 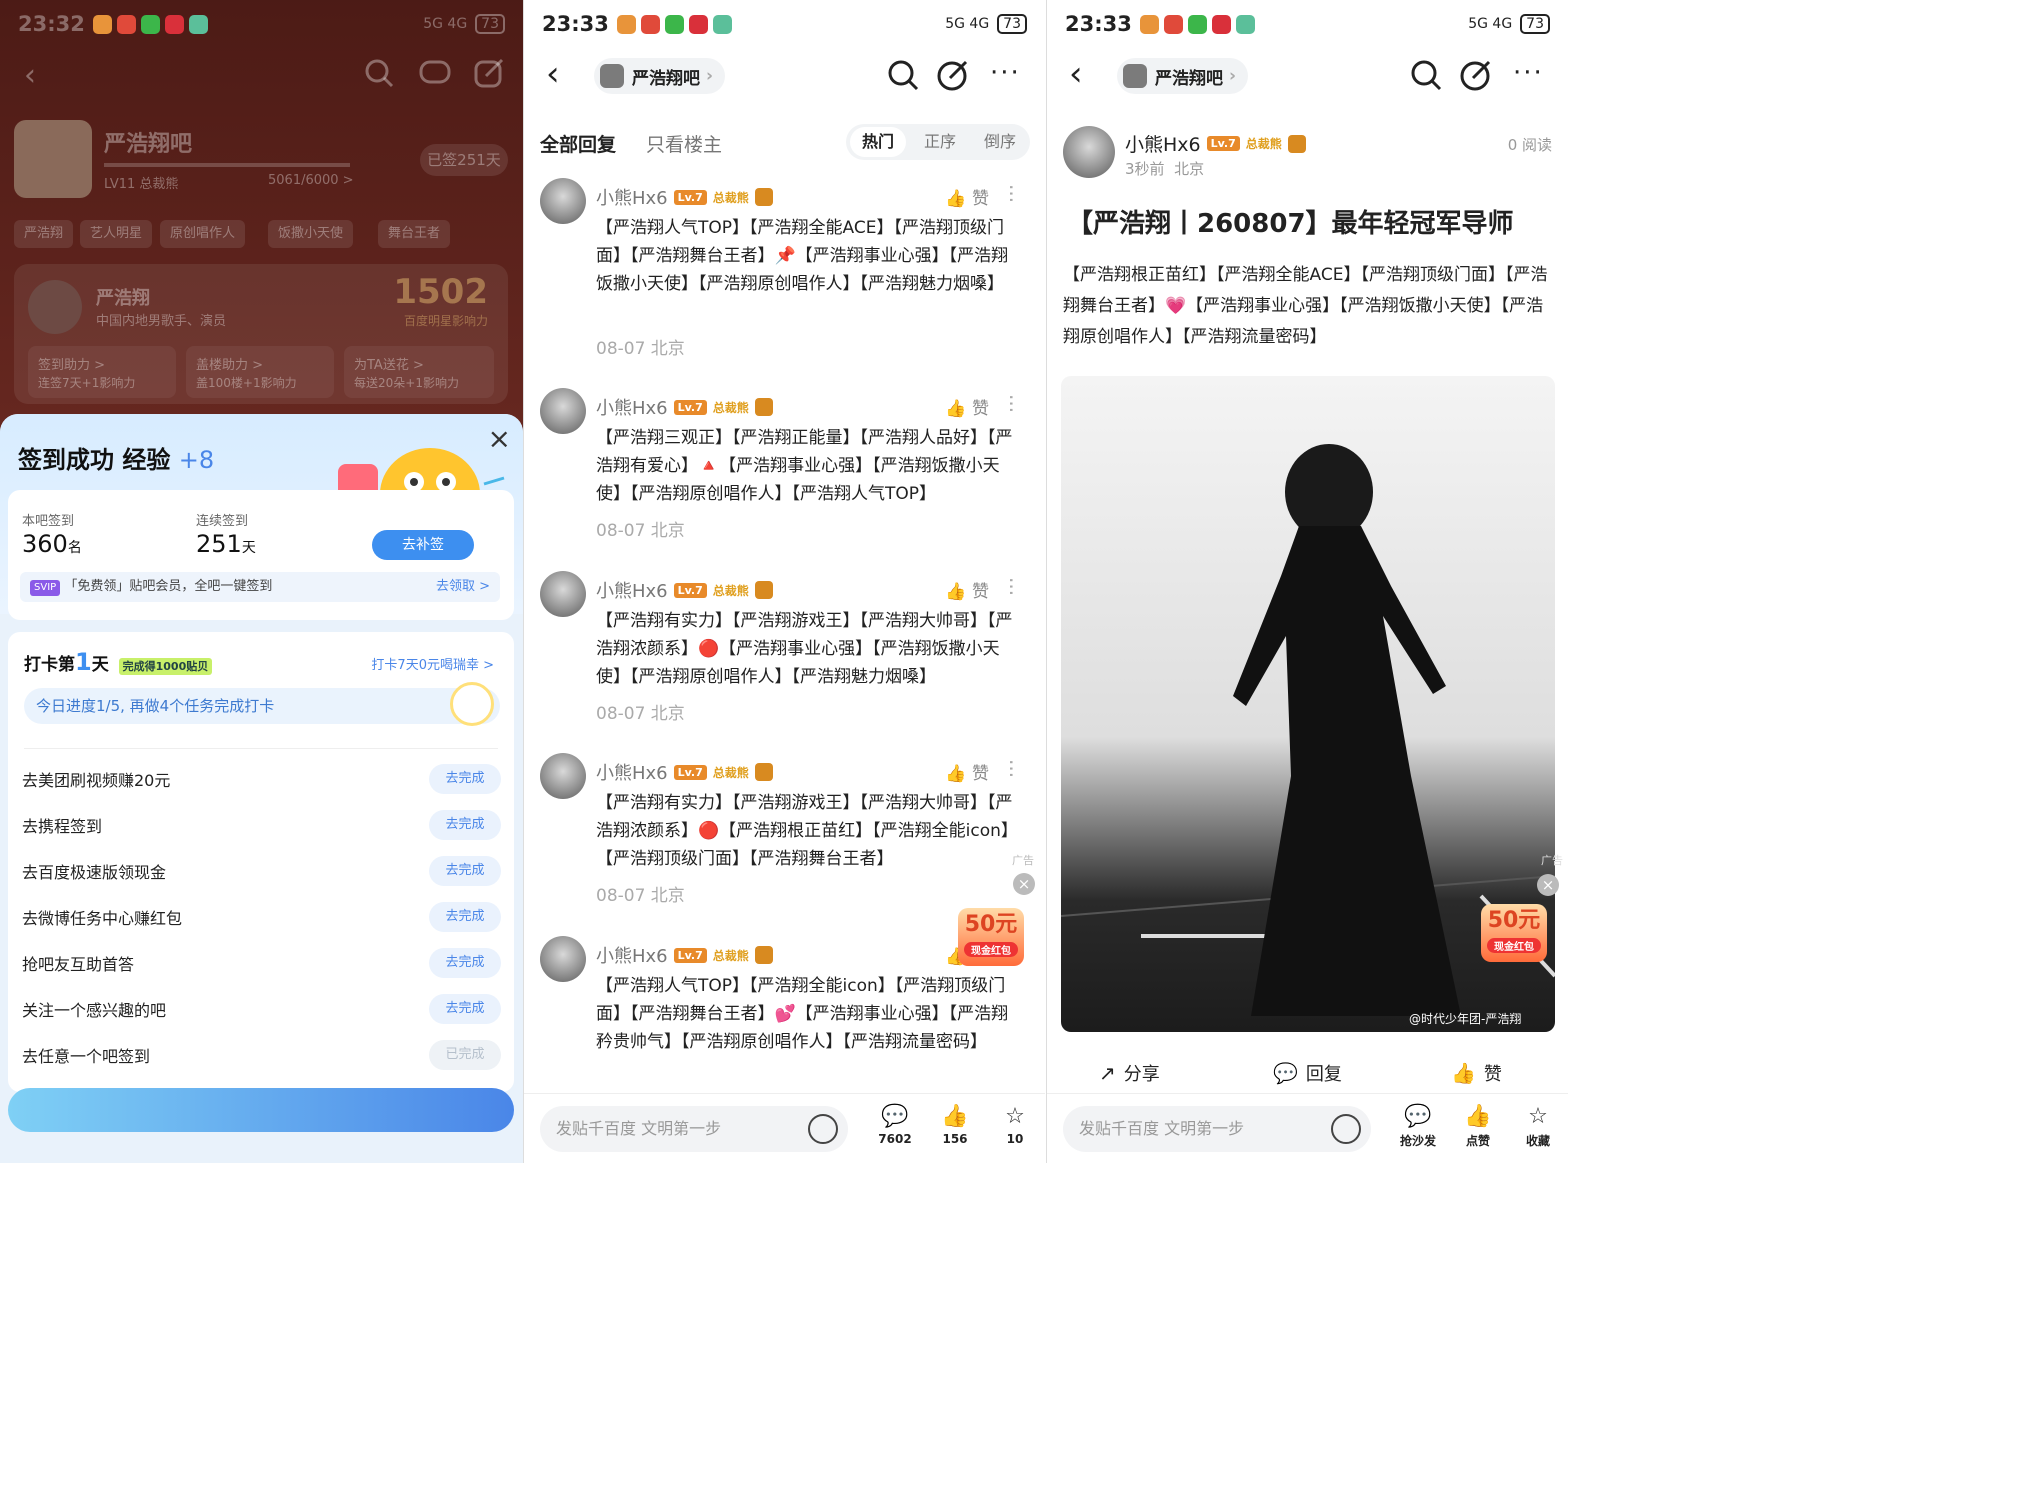 I want to click on like-button: 👍 156, so click(x=955, y=1124).